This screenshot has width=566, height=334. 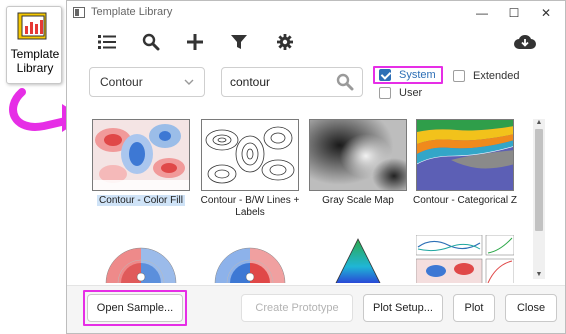 I want to click on create-prototype-button: Create Prototype, so click(x=297, y=308).